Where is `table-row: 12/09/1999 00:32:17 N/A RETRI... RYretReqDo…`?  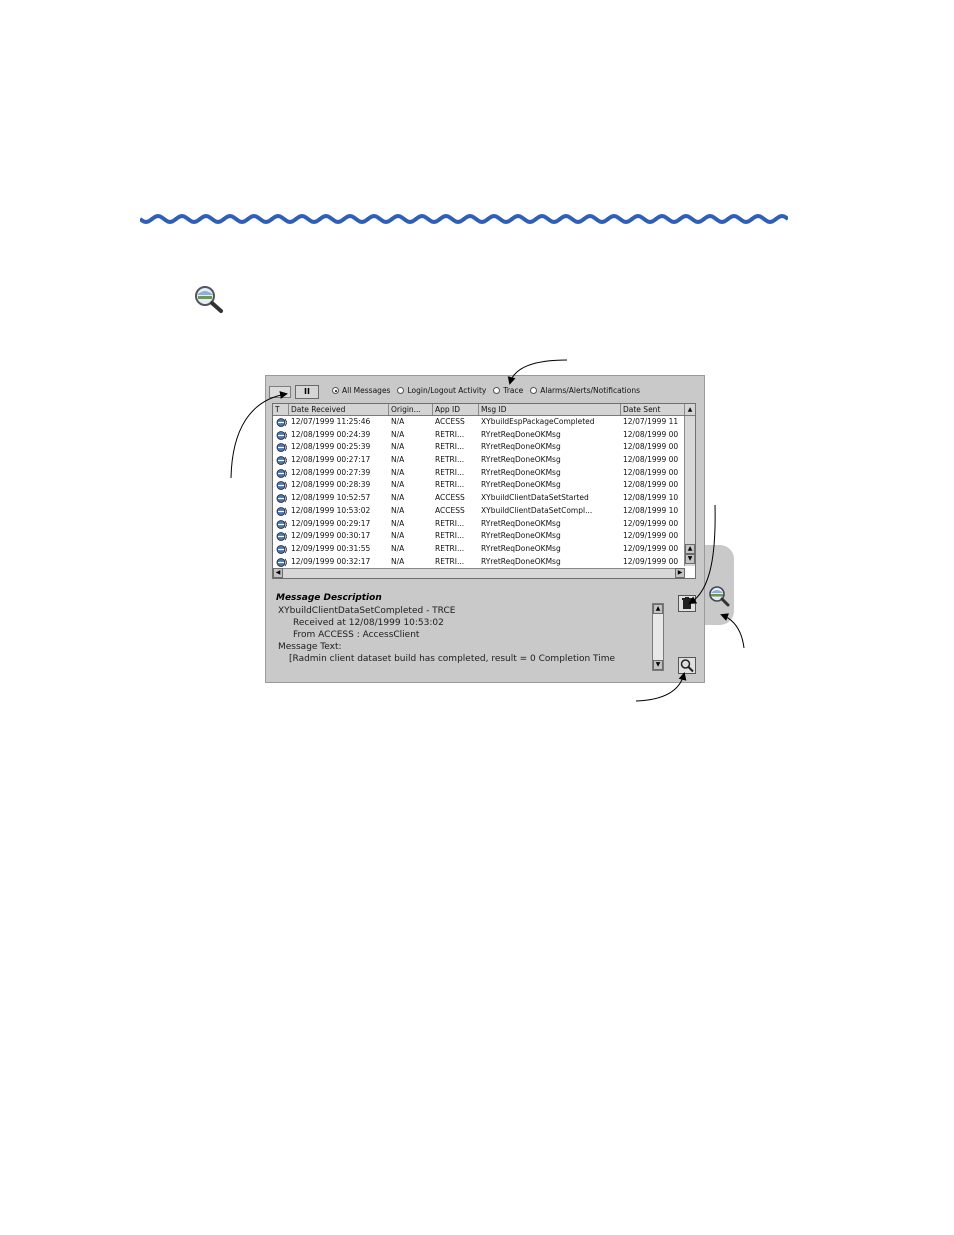
table-row: 12/09/1999 00:32:17 N/A RETRI... RYretReqDo… is located at coordinates (479, 562).